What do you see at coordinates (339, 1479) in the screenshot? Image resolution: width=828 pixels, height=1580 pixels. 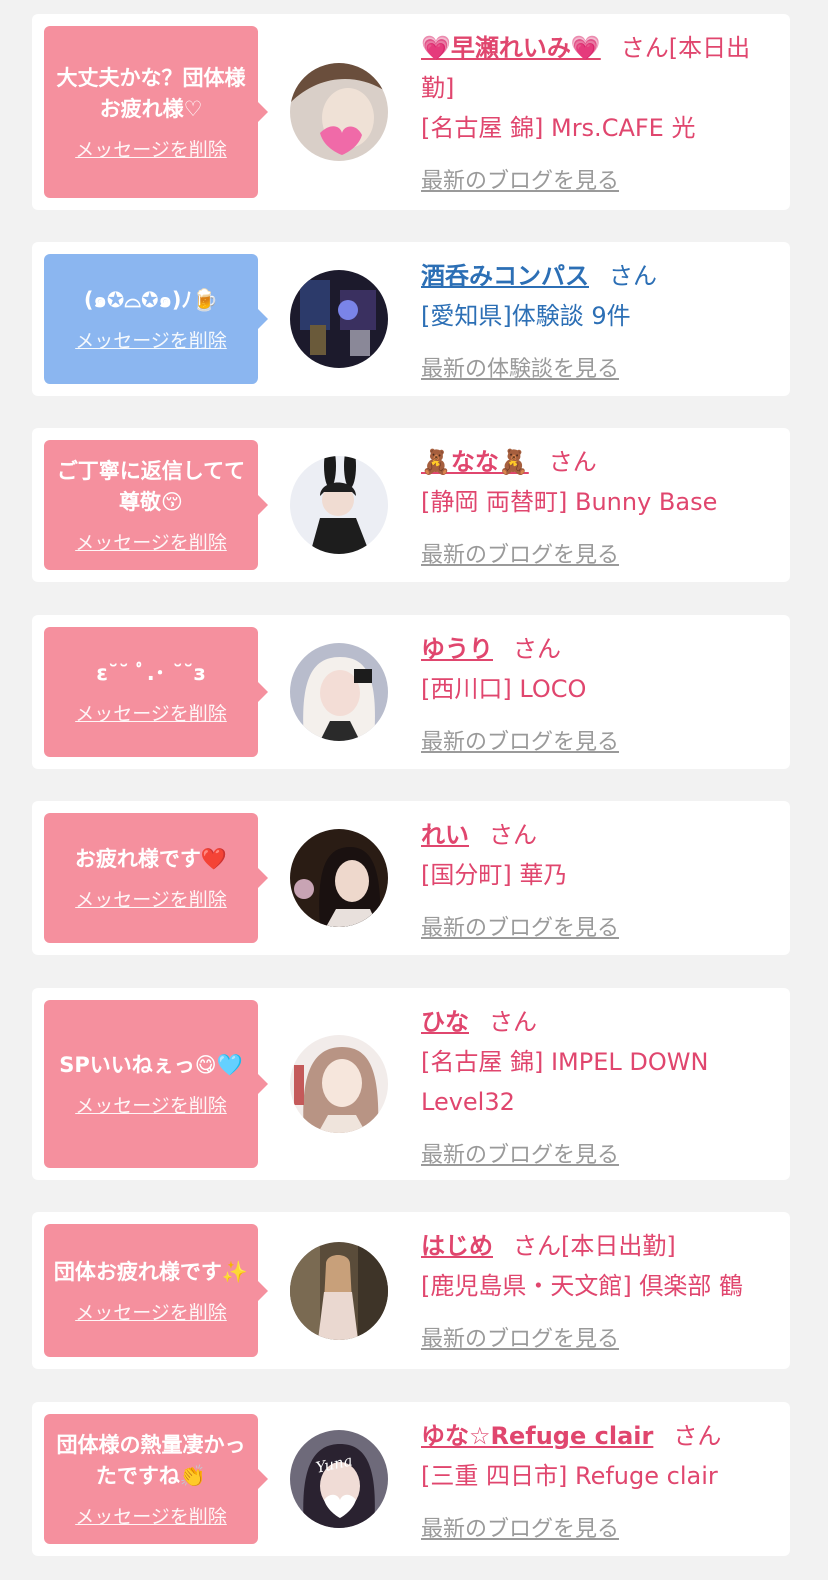 I see `avatar: Yuna` at bounding box center [339, 1479].